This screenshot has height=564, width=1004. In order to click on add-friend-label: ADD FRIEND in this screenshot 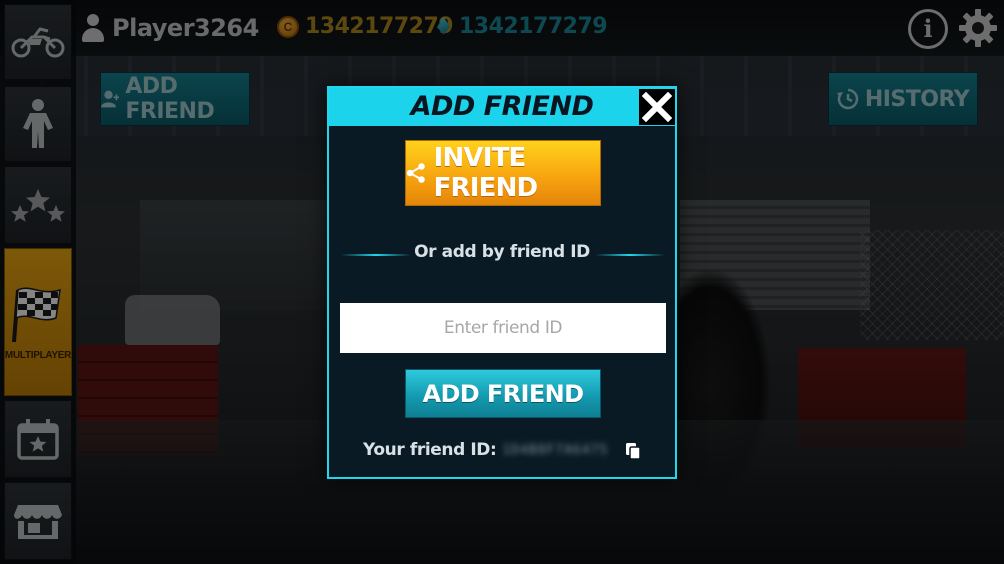, I will do `click(503, 393)`.